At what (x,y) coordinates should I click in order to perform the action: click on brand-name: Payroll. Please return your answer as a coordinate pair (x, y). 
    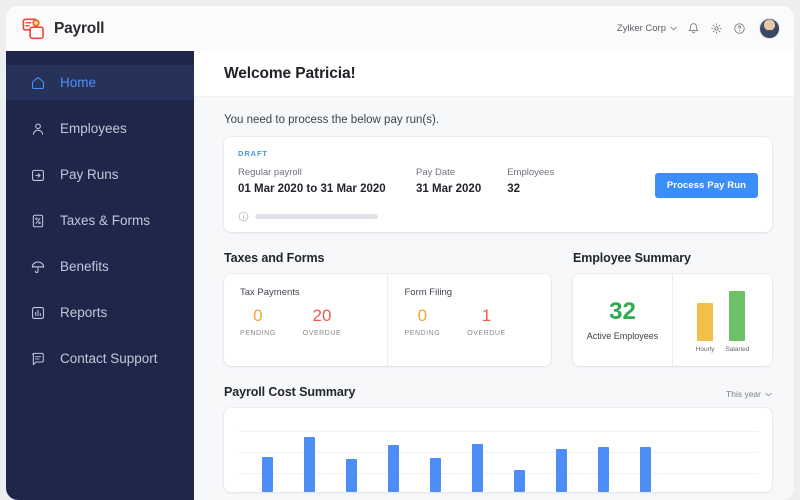
    Looking at the image, I should click on (79, 28).